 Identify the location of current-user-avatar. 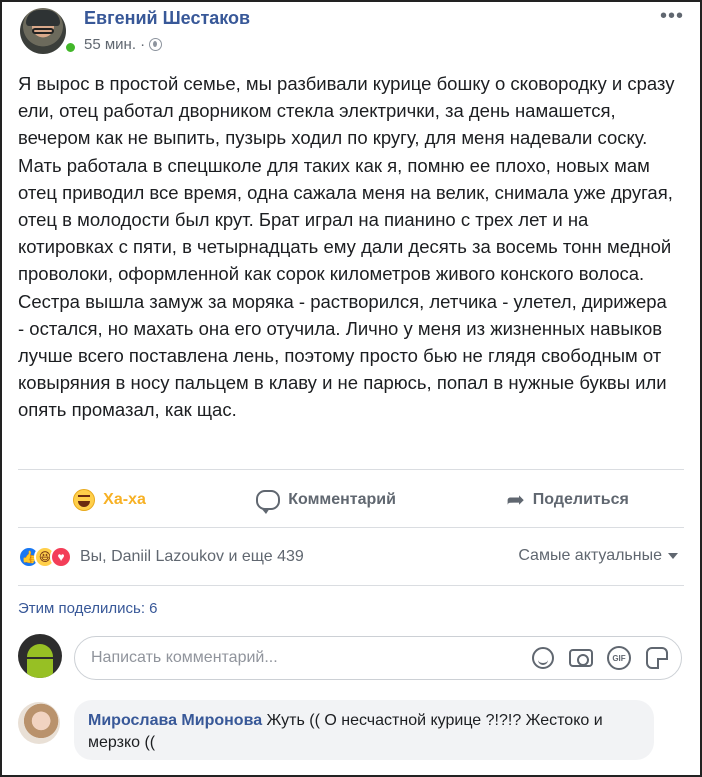
(40, 656).